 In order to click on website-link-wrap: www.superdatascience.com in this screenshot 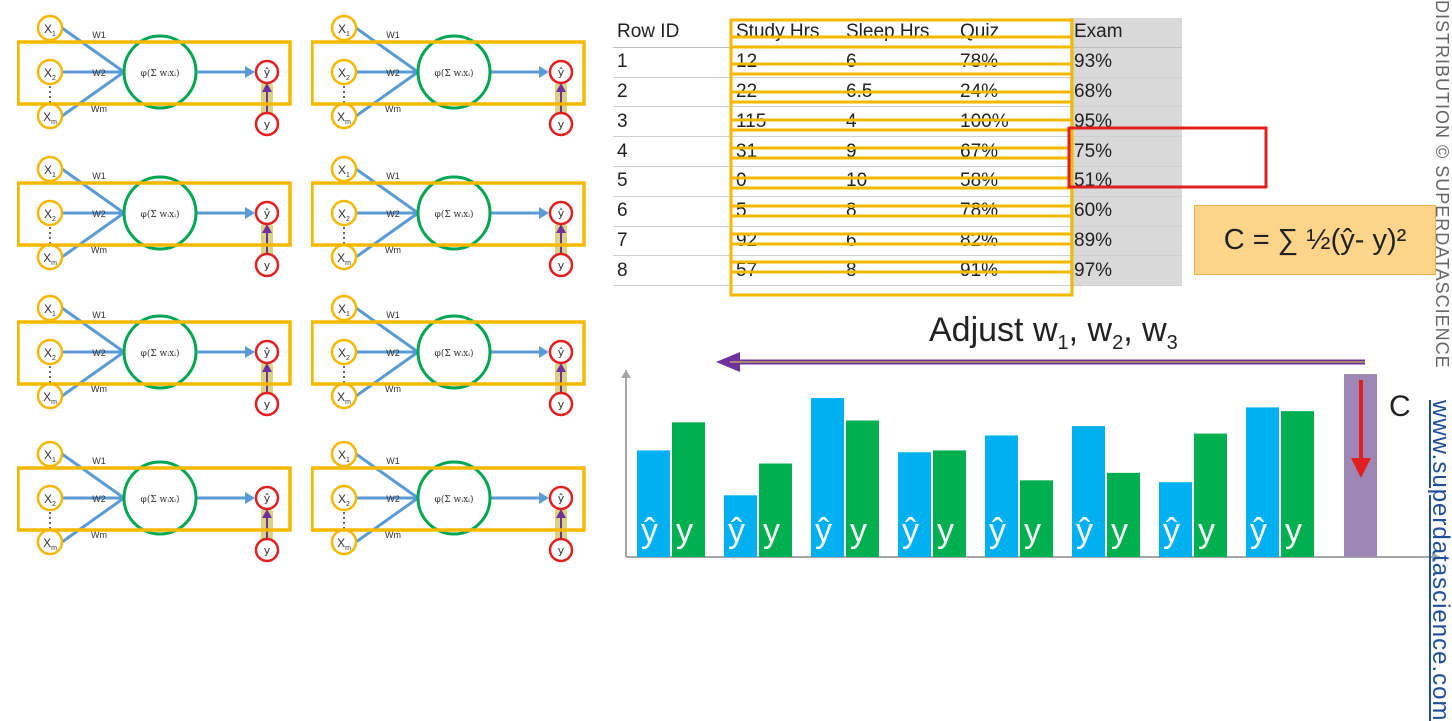, I will do `click(1439, 560)`.